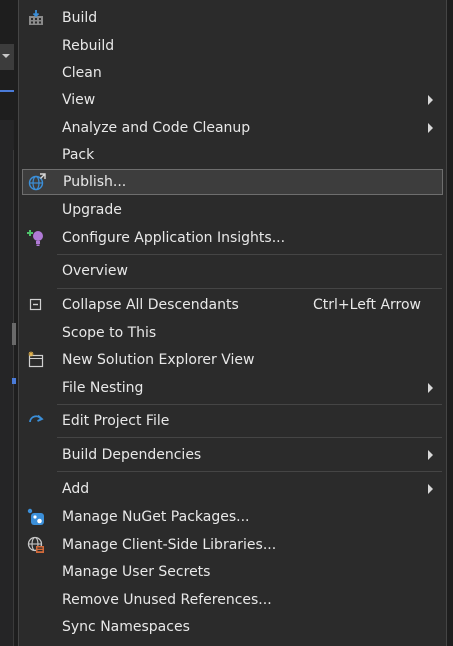  Describe the element at coordinates (232, 627) in the screenshot. I see `menu-item-sync-namespaces: Sync Namespaces` at that location.